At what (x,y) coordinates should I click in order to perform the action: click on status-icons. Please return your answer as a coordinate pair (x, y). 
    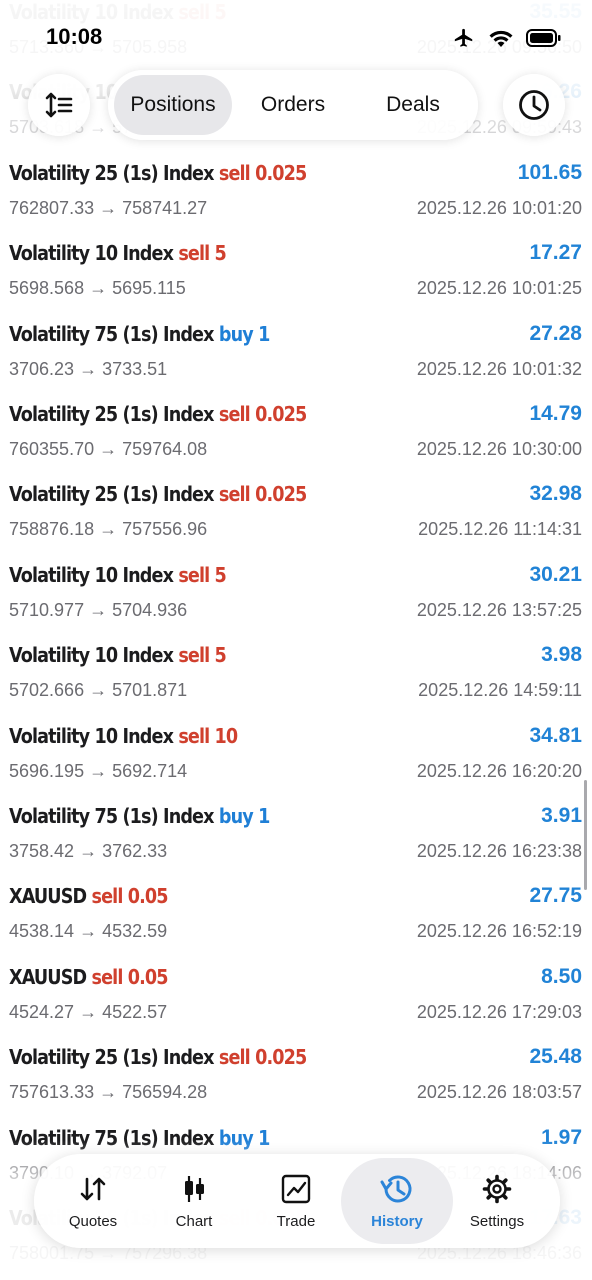
    Looking at the image, I should click on (507, 38).